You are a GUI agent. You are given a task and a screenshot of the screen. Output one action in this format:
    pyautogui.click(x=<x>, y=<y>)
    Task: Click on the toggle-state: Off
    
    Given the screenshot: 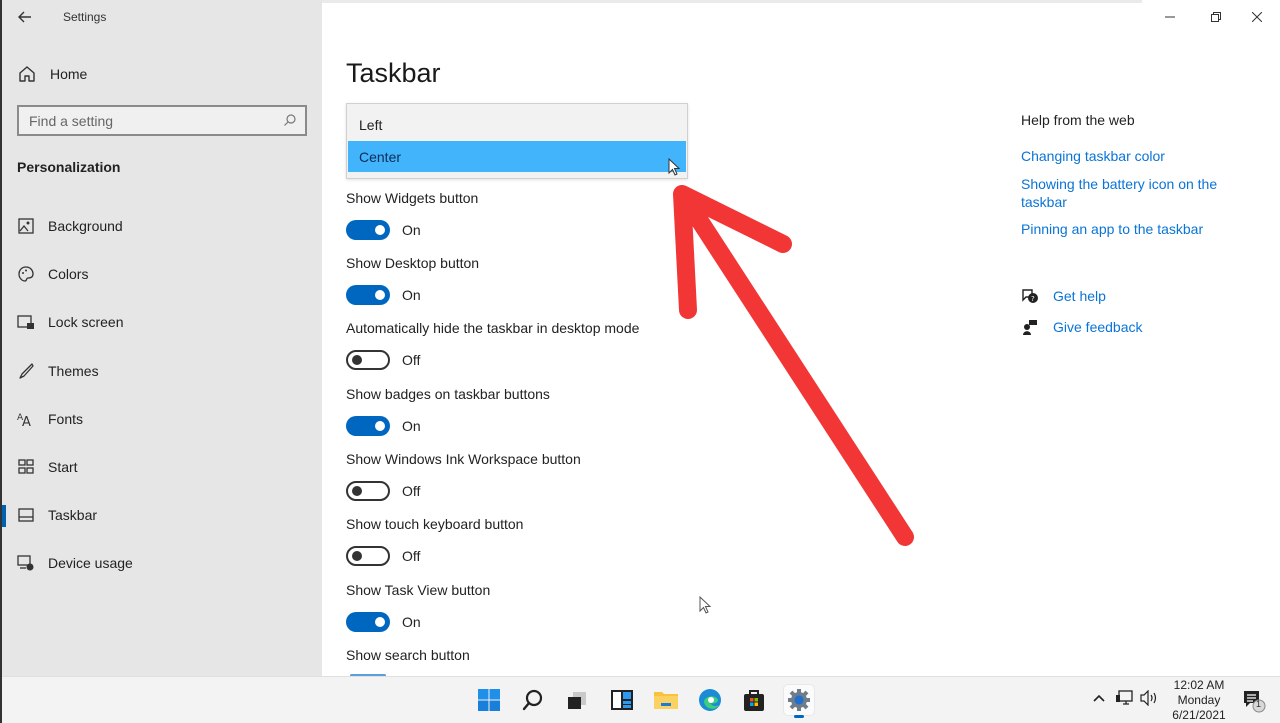 What is the action you would take?
    pyautogui.click(x=411, y=360)
    